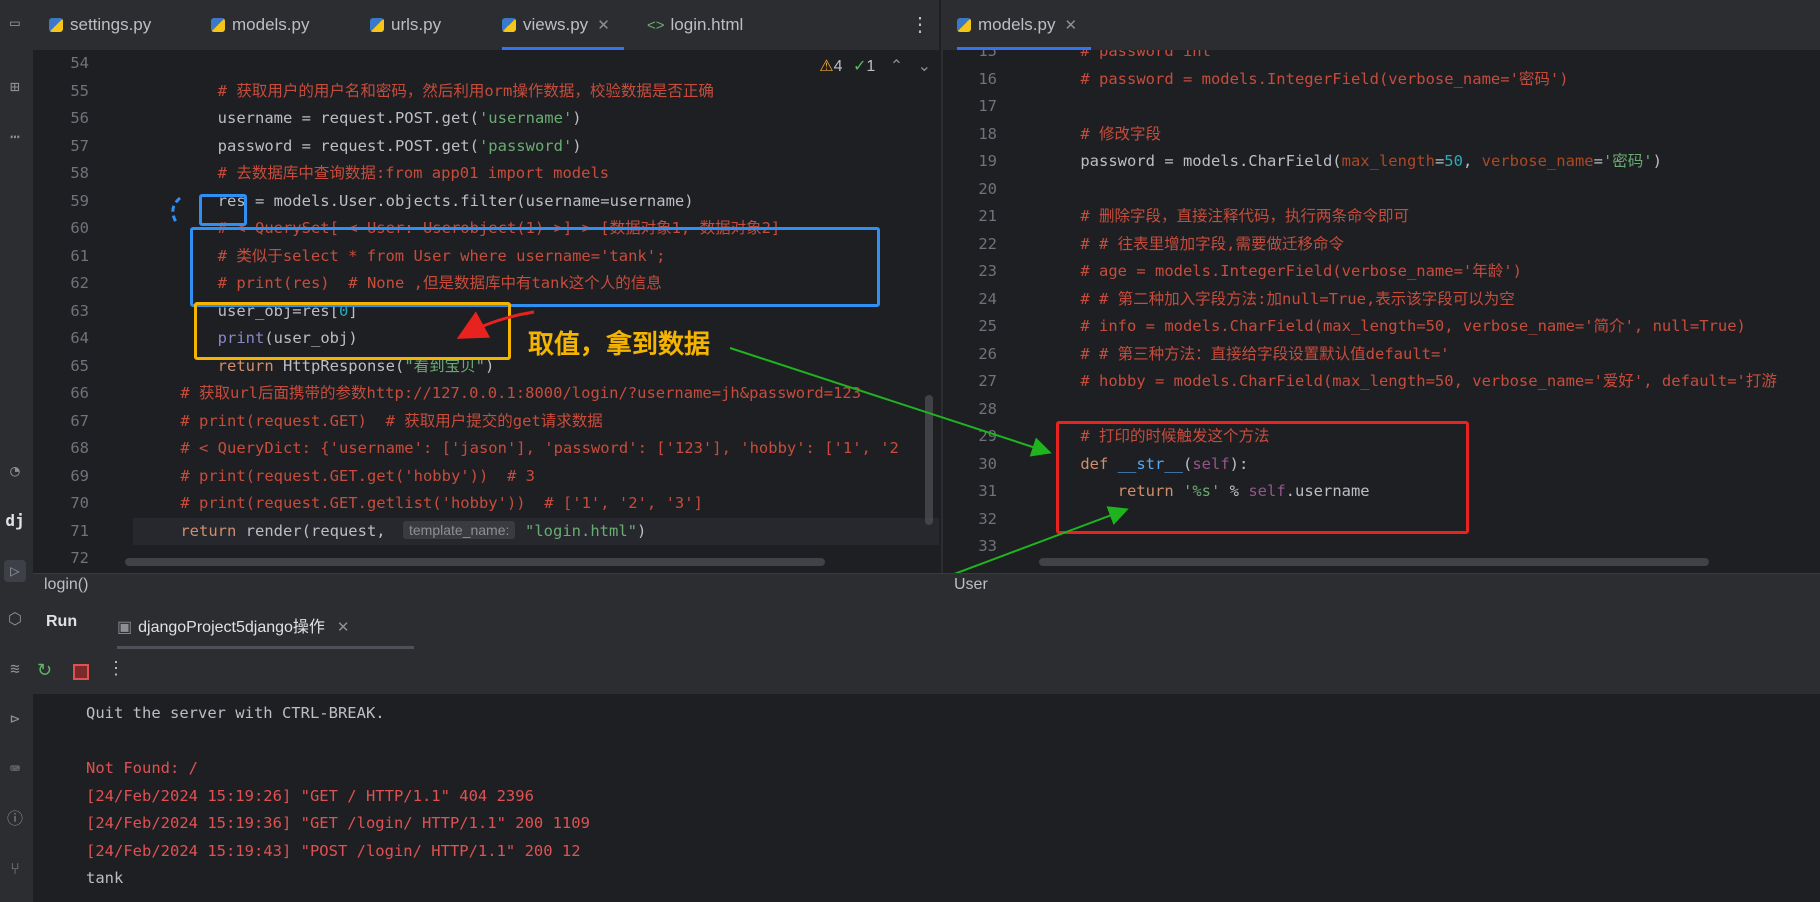 This screenshot has height=902, width=1820. I want to click on more-options-icon: ⋮, so click(116, 668).